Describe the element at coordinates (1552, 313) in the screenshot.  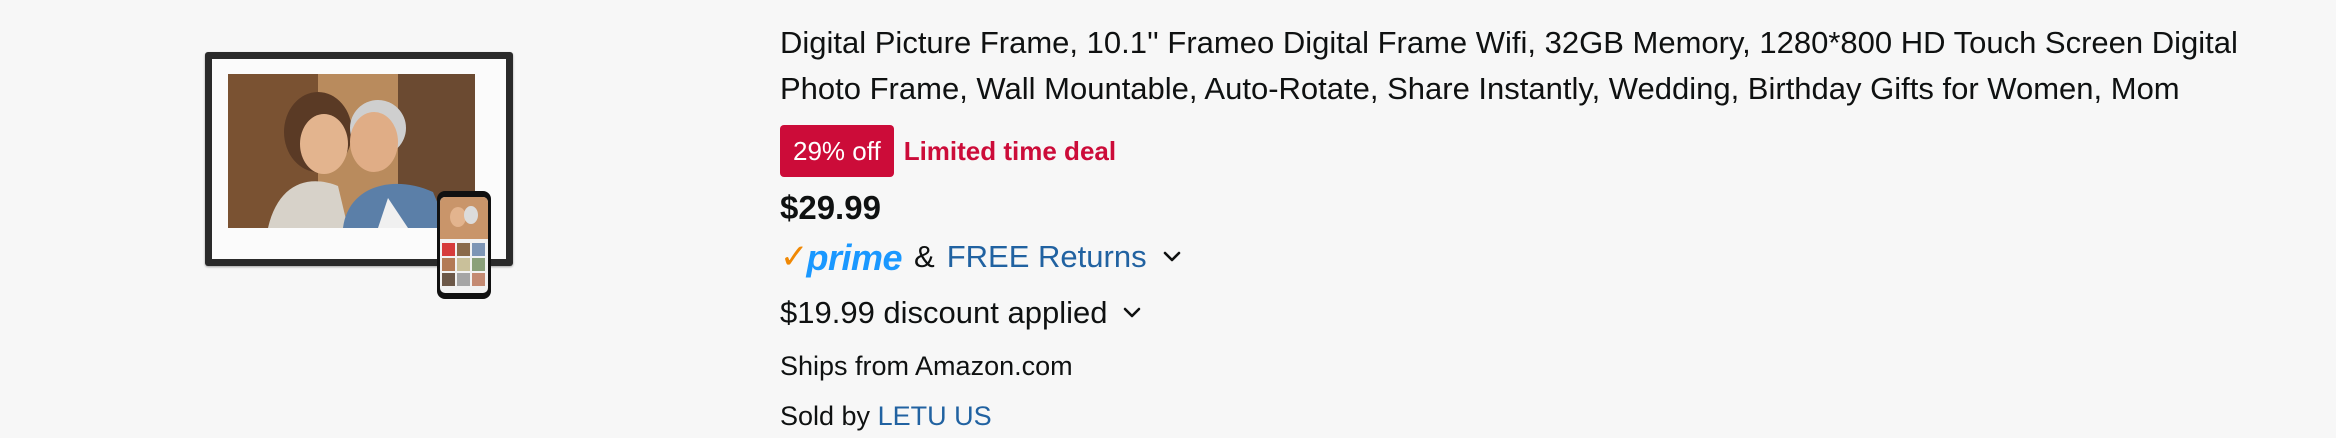
I see `discount-row: $19.99 discount applied` at that location.